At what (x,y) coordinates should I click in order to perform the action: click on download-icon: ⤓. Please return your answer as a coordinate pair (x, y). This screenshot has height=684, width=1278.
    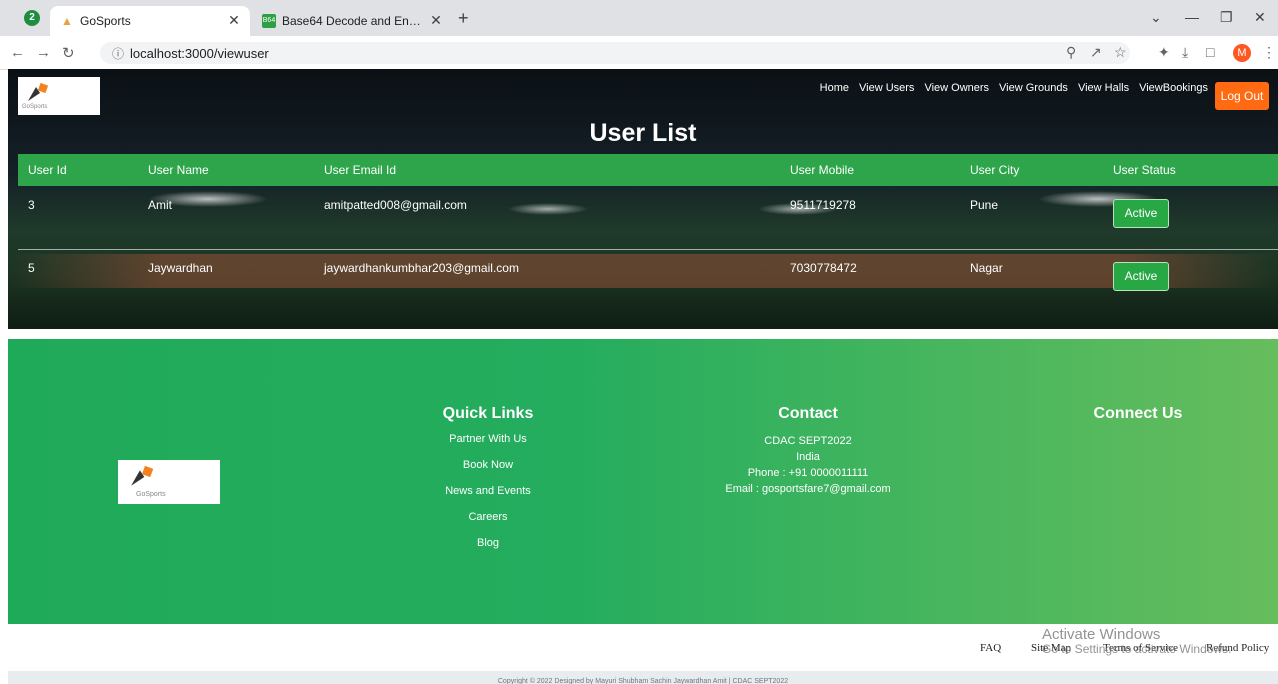
    Looking at the image, I should click on (1185, 52).